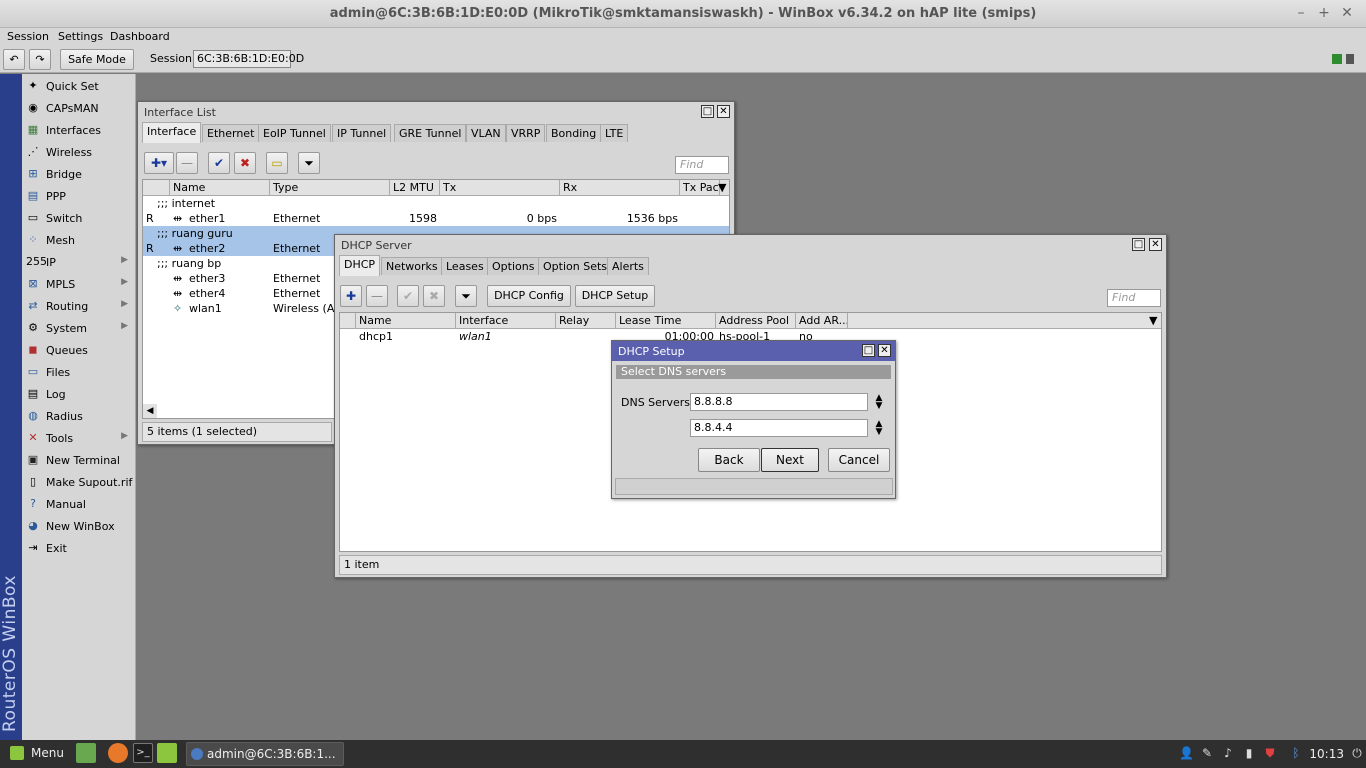 The image size is (1366, 768). What do you see at coordinates (486, 133) in the screenshot?
I see `tab-vlan: VLAN` at bounding box center [486, 133].